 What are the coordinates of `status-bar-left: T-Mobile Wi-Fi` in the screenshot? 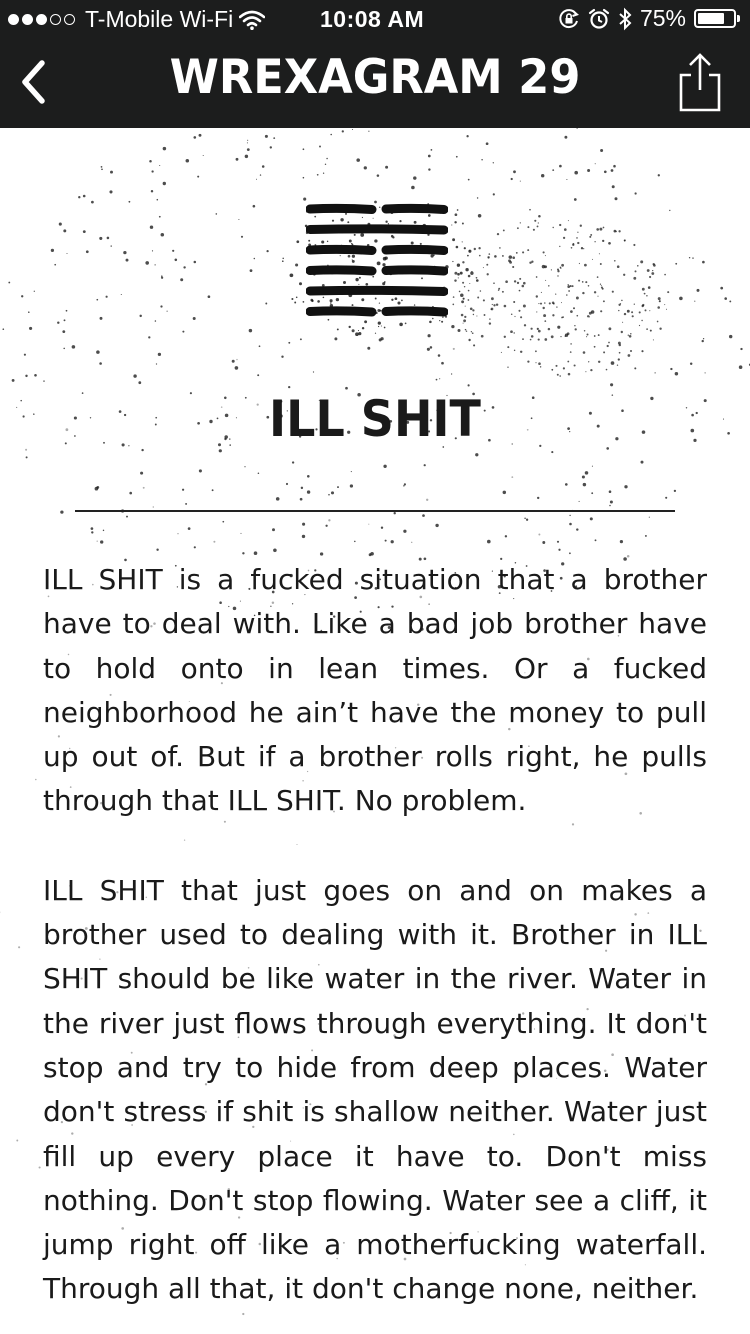 It's located at (137, 19).